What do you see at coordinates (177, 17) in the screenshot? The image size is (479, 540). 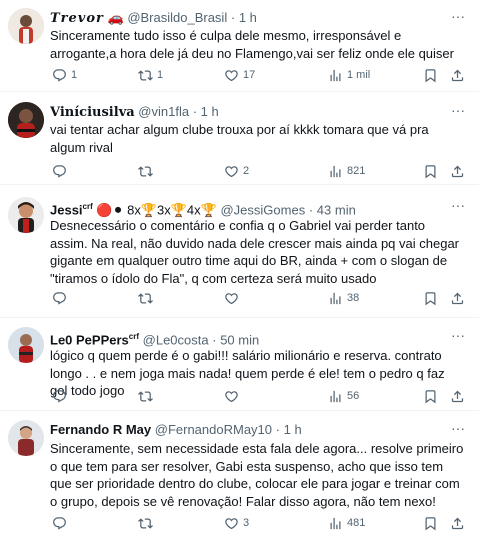 I see `handle: @Brasildo_Brasil` at bounding box center [177, 17].